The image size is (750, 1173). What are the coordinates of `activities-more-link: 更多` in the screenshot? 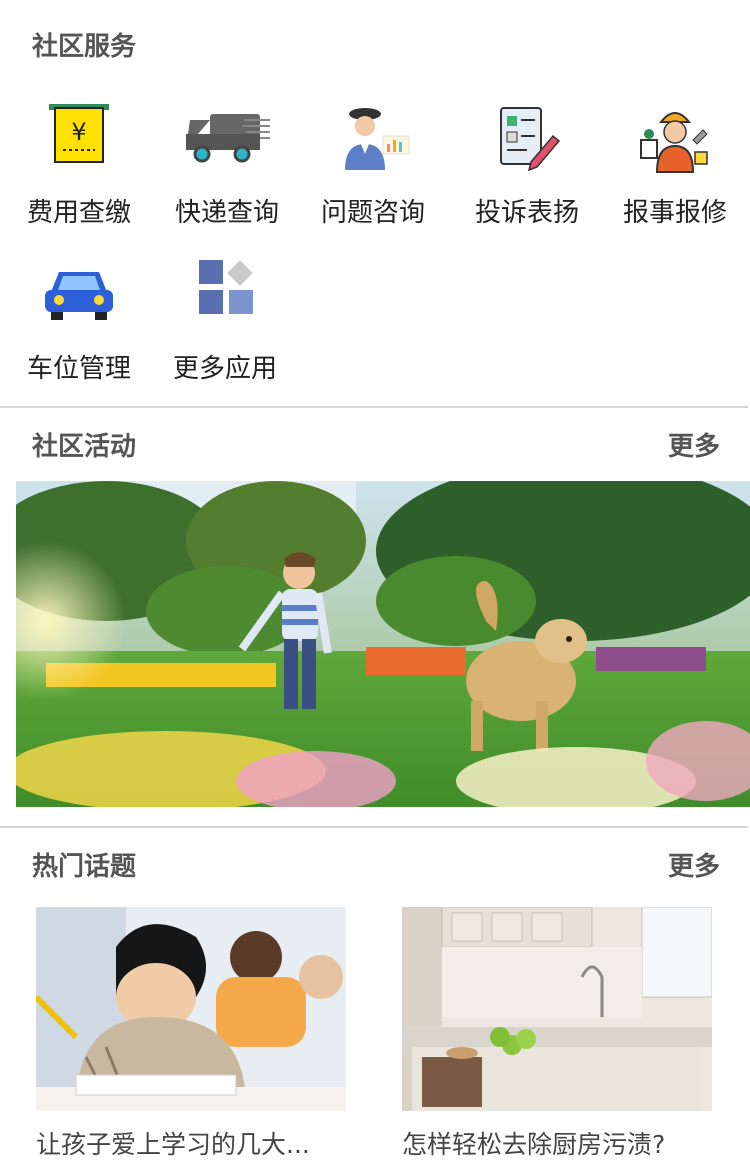 It's located at (694, 444).